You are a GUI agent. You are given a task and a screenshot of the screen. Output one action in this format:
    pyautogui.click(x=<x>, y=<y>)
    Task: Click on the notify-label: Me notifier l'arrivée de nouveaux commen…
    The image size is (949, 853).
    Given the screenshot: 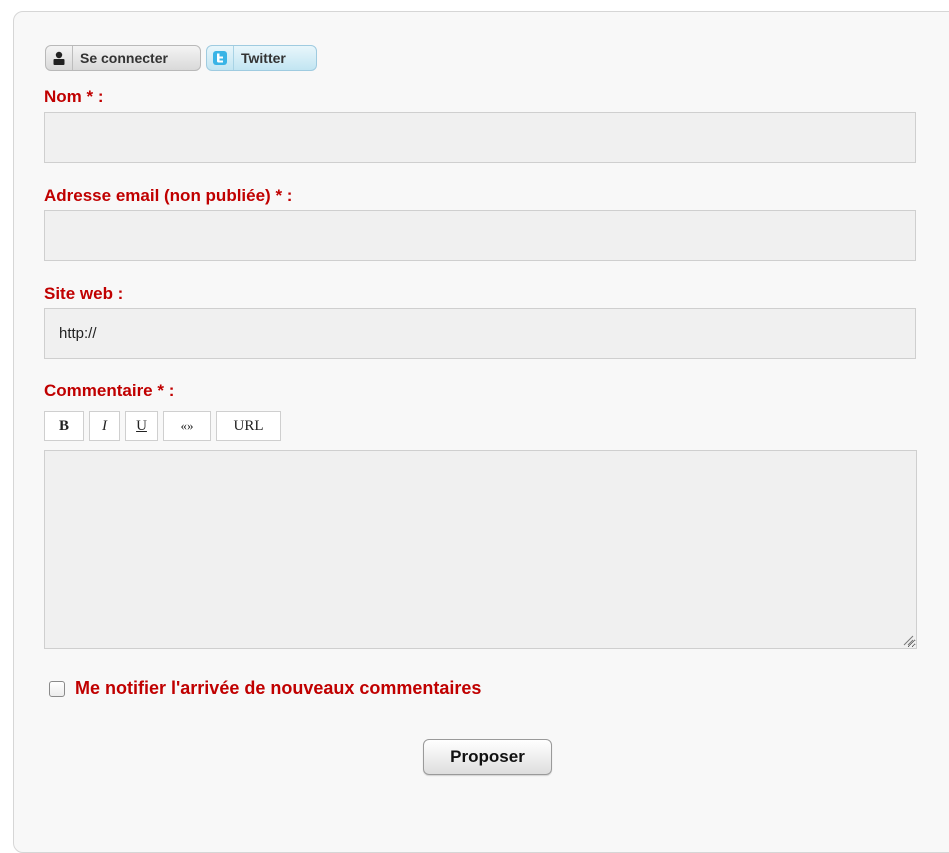 What is the action you would take?
    pyautogui.click(x=278, y=688)
    